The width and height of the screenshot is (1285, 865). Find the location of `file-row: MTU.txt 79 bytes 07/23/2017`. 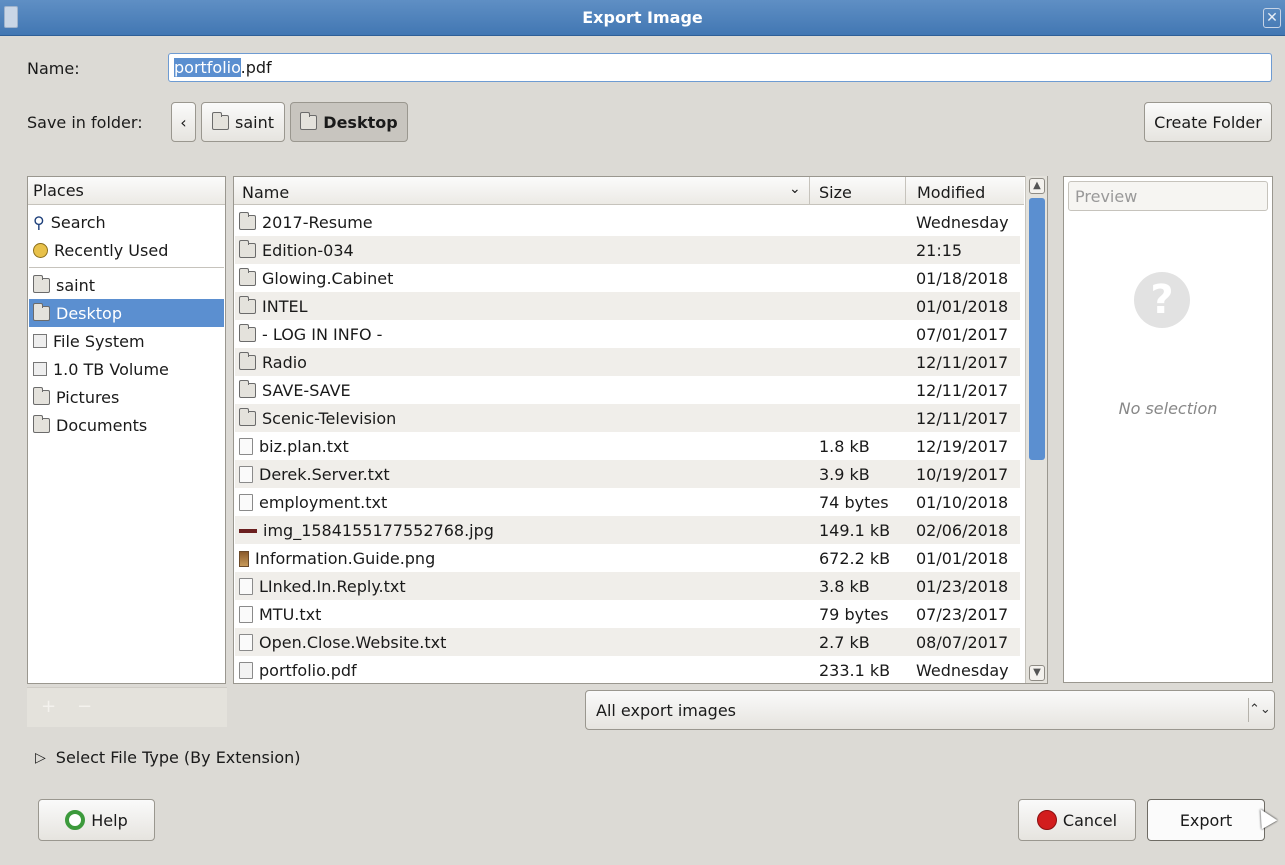

file-row: MTU.txt 79 bytes 07/23/2017 is located at coordinates (627, 614).